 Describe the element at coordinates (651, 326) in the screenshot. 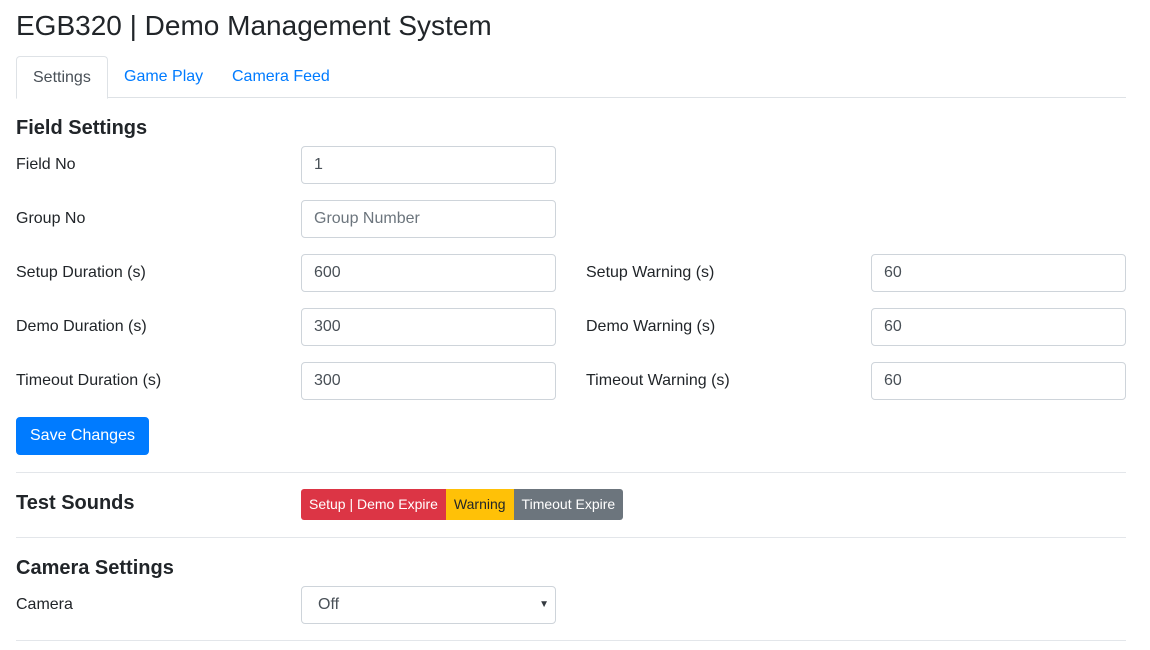

I see `demo-warning-label: Demo Warning (s)` at that location.